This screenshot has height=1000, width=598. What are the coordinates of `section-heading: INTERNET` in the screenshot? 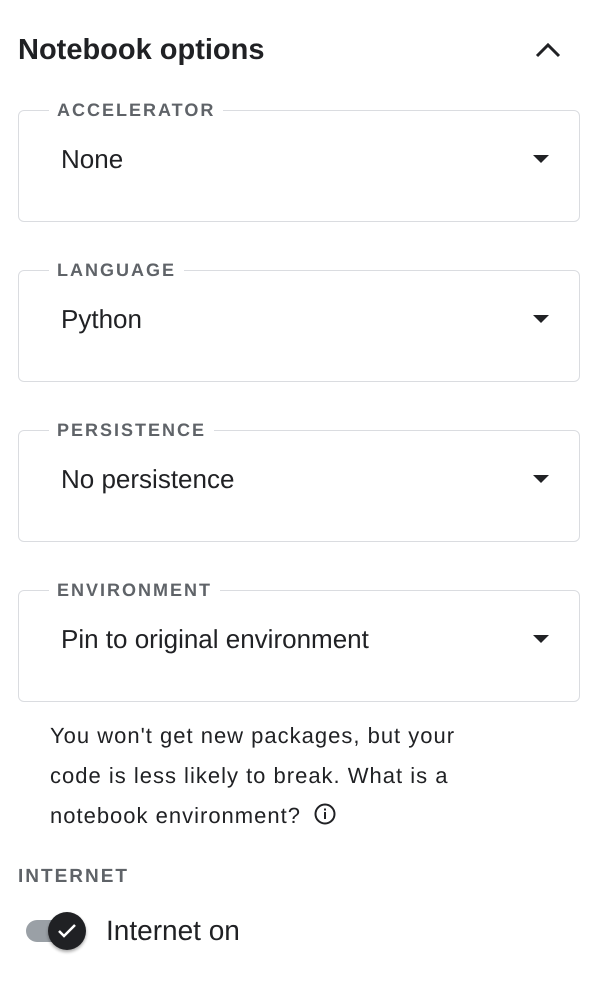 It's located at (74, 877).